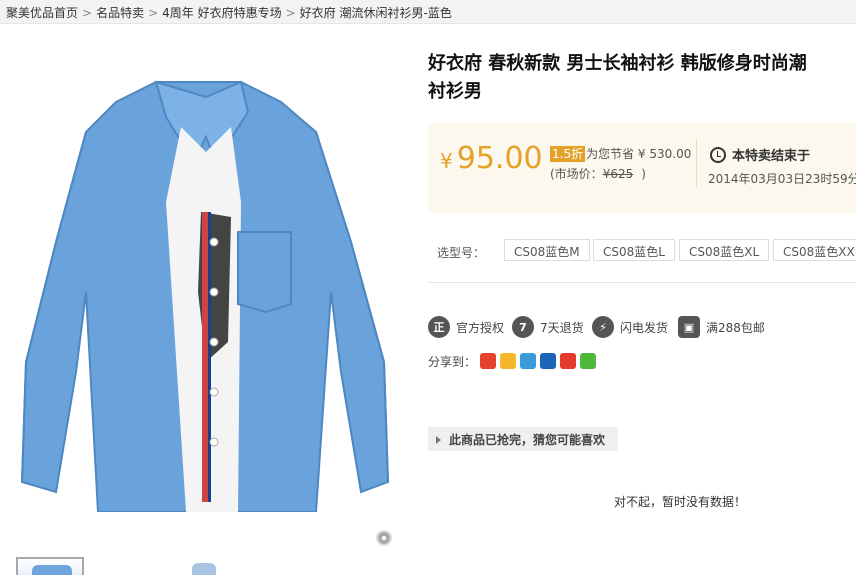 The image size is (856, 575). I want to click on zoom-icon, so click(384, 538).